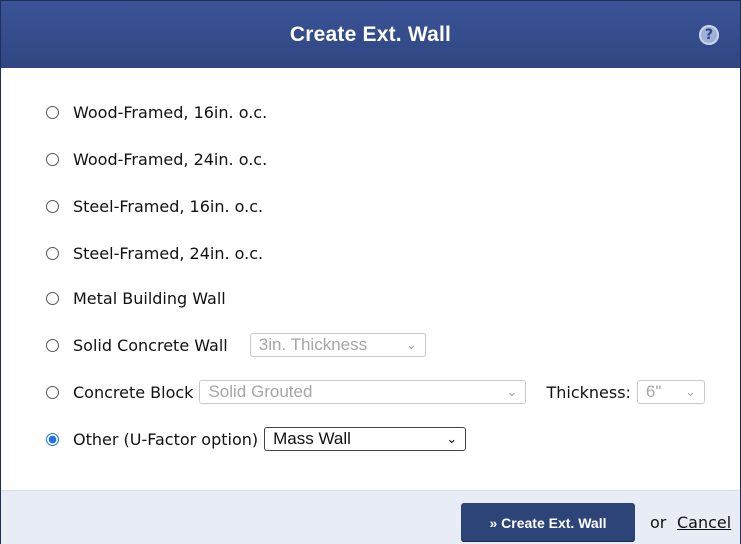  Describe the element at coordinates (170, 112) in the screenshot. I see `option-label: Wood-Framed, 16in. o.c.` at that location.